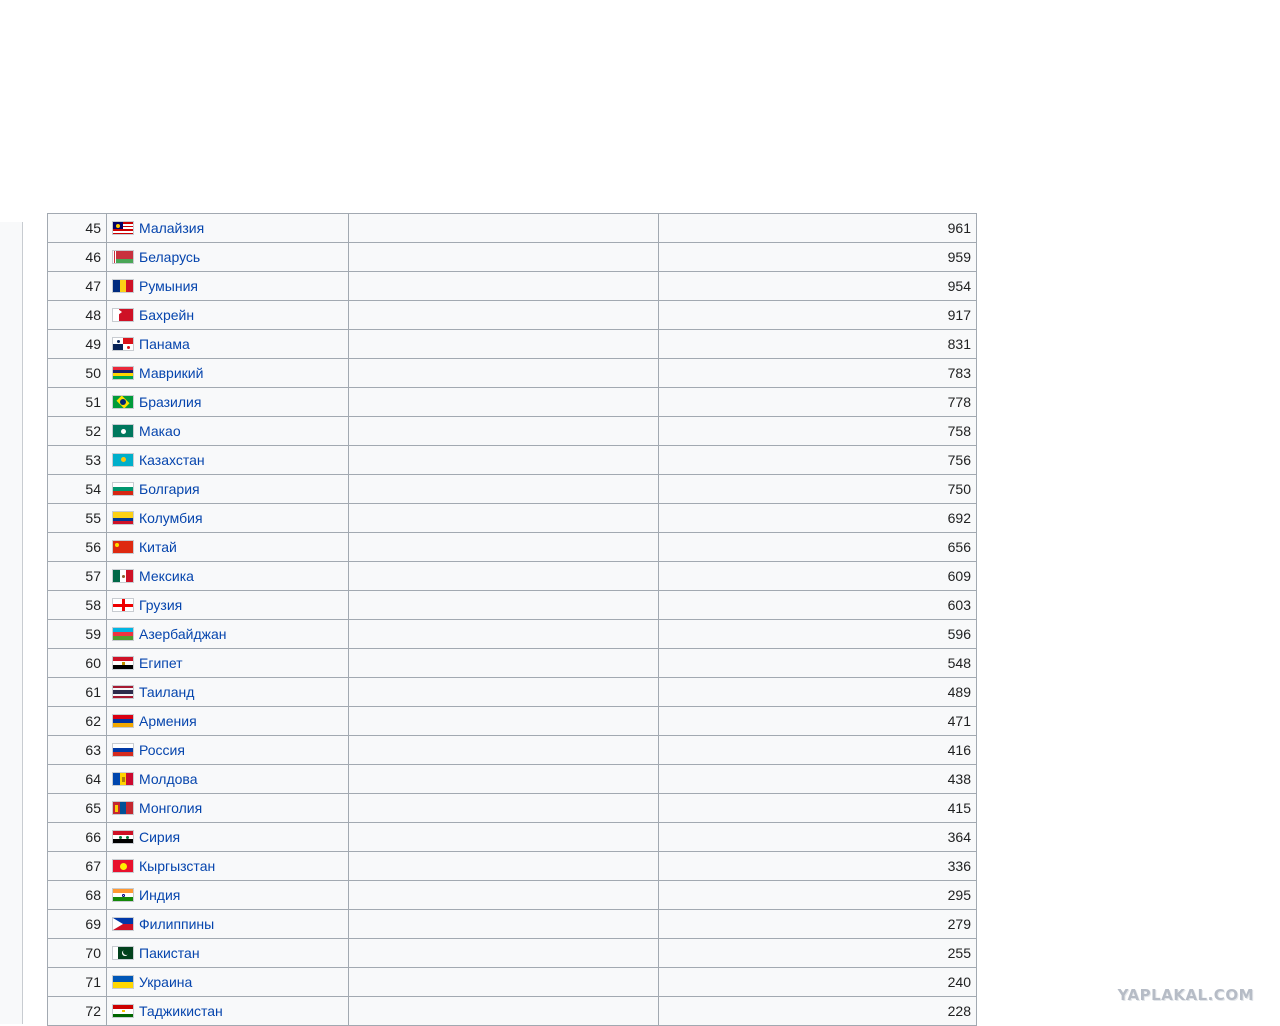 The image size is (1280, 1026). I want to click on table-row: 48 Бахрейн 917, so click(512, 315).